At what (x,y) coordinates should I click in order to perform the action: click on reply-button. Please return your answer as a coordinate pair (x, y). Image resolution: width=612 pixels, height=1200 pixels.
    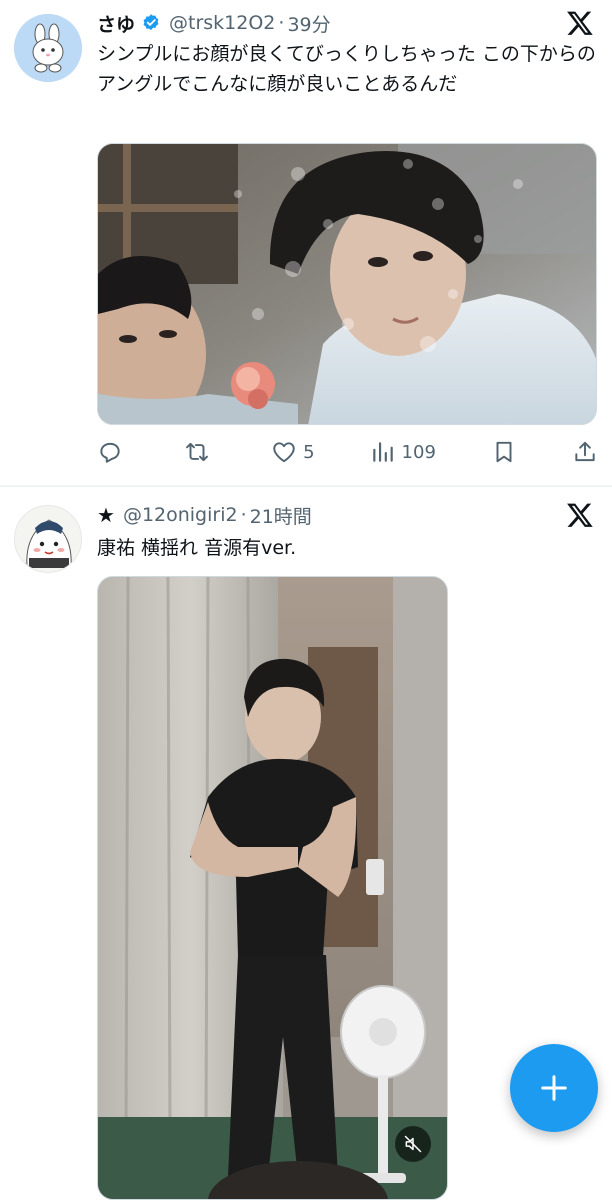
    Looking at the image, I should click on (113, 452).